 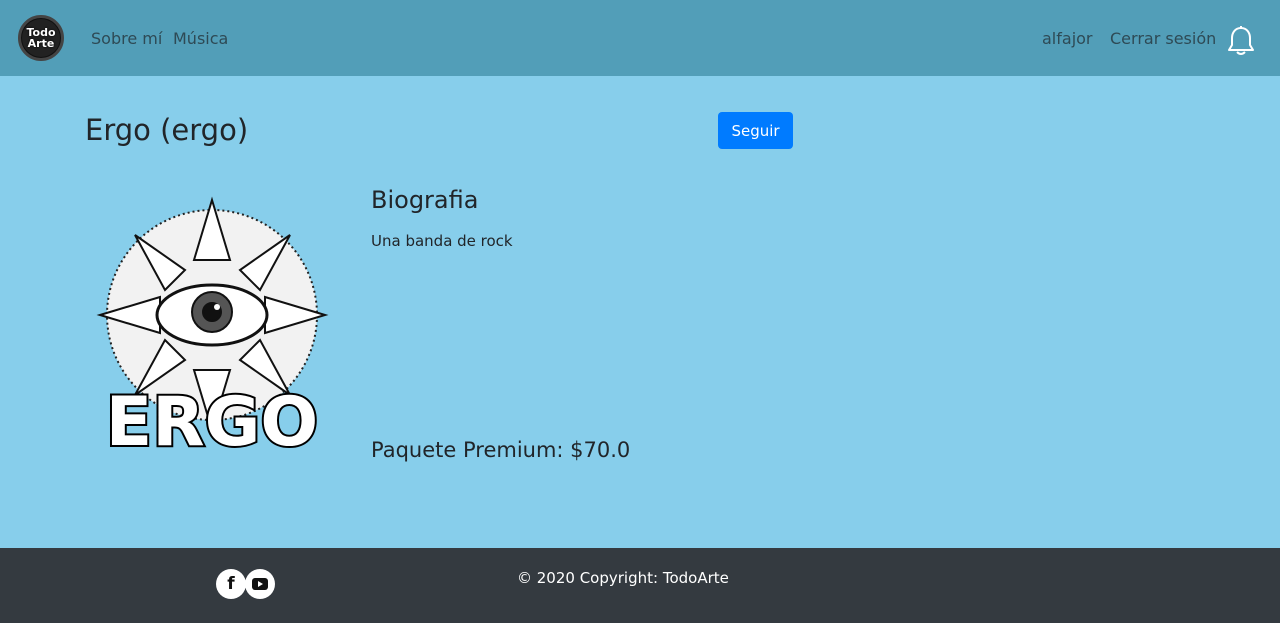 What do you see at coordinates (41, 43) in the screenshot?
I see `logo-text-bottom: Arte` at bounding box center [41, 43].